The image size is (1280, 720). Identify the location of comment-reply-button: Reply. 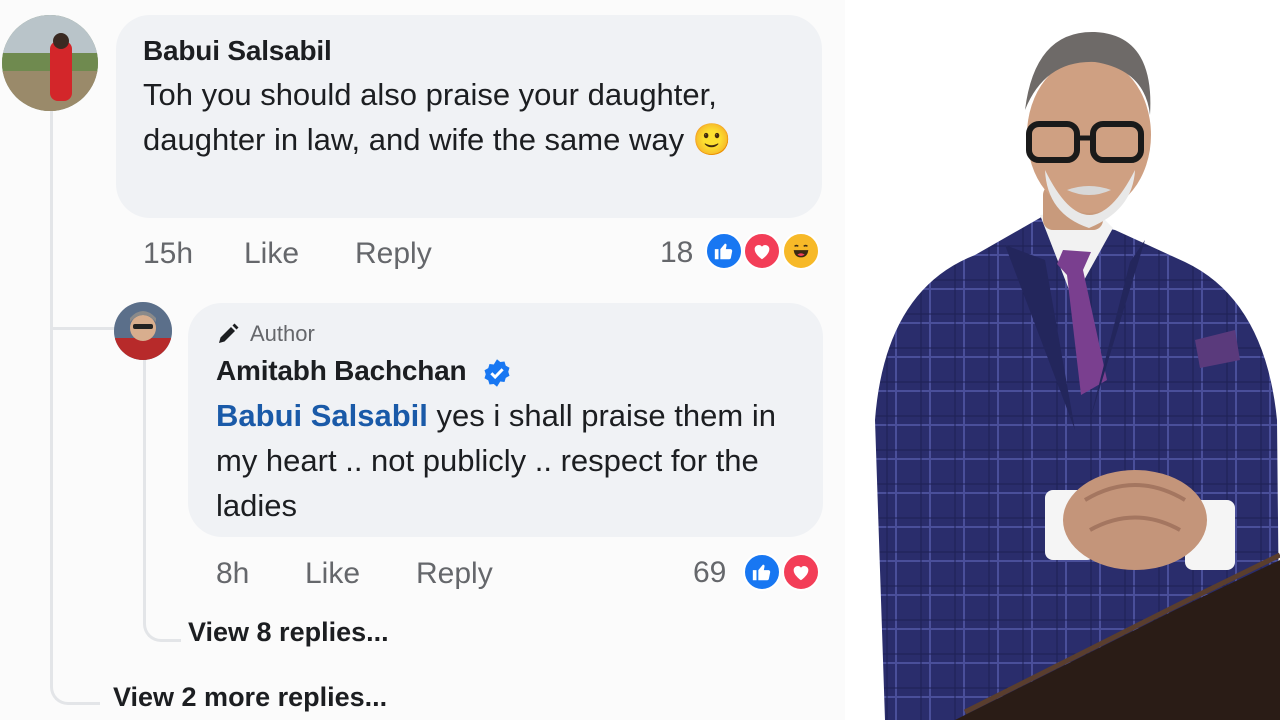
(393, 254).